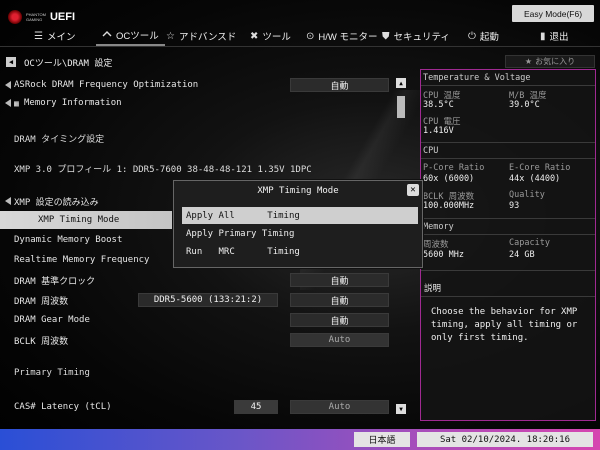  I want to click on panel-title: Temperature & Voltage, so click(477, 78).